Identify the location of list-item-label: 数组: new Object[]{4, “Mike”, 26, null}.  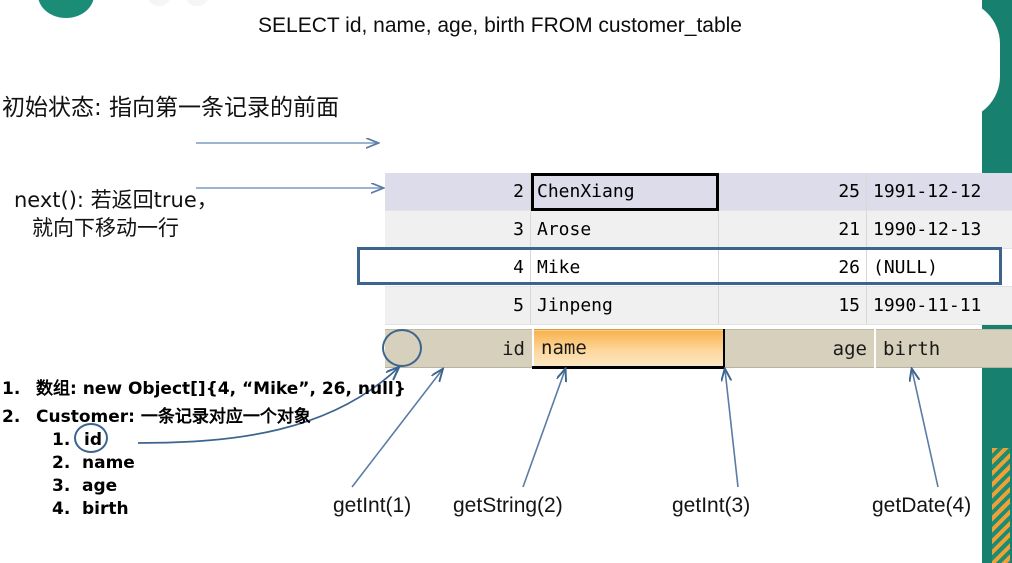
(221, 389).